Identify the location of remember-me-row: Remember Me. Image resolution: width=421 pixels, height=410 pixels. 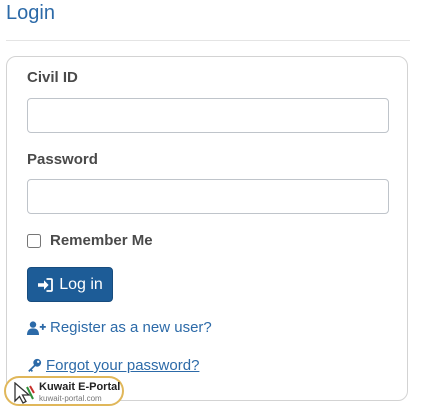
(90, 240).